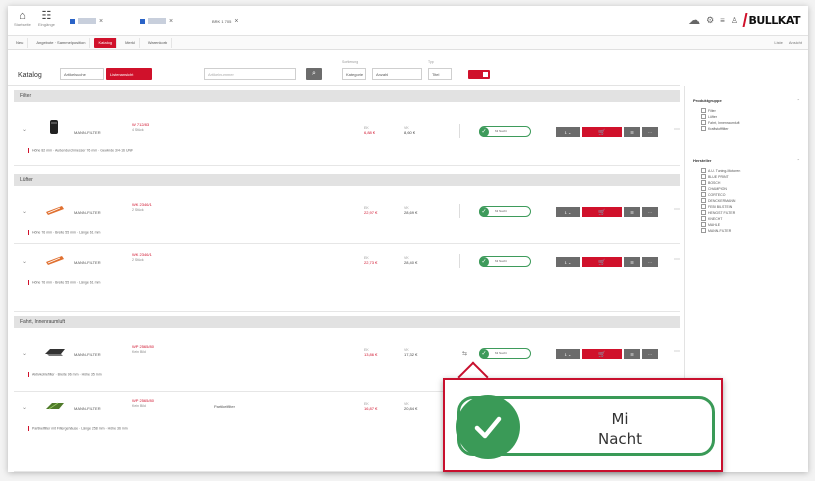 This screenshot has height=481, width=815. I want to click on search-button: ⌕, so click(314, 74).